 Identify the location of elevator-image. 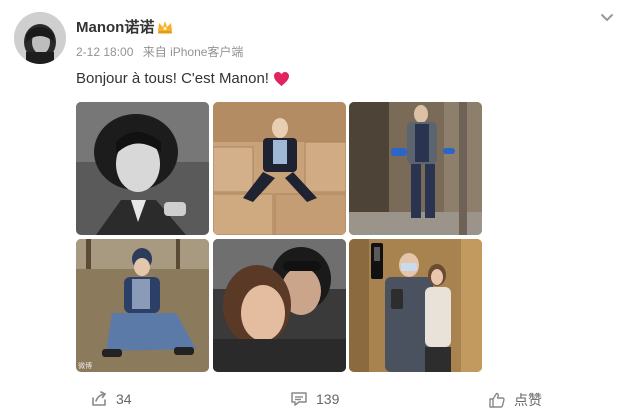
(415, 305).